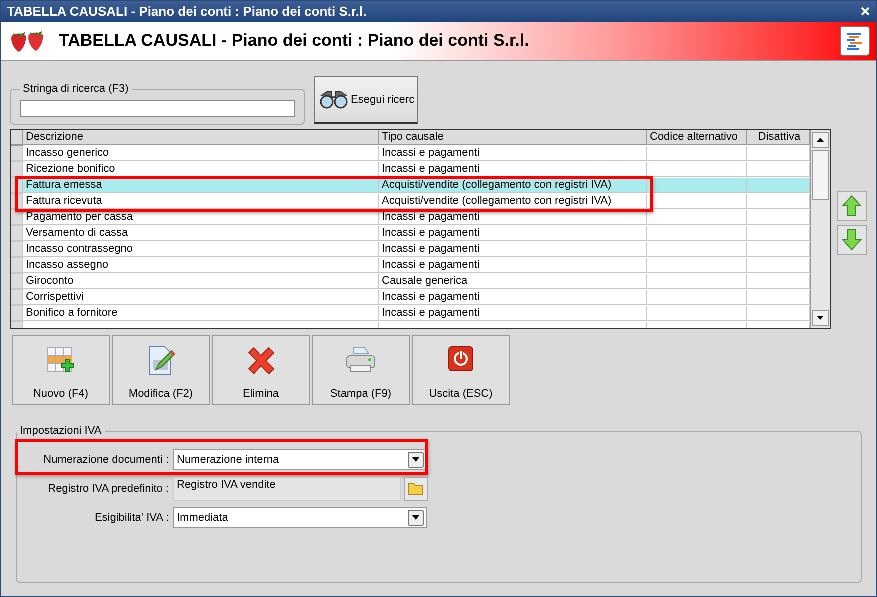 The image size is (877, 597). Describe the element at coordinates (366, 100) in the screenshot. I see `search-button: Esegui ricerc` at that location.